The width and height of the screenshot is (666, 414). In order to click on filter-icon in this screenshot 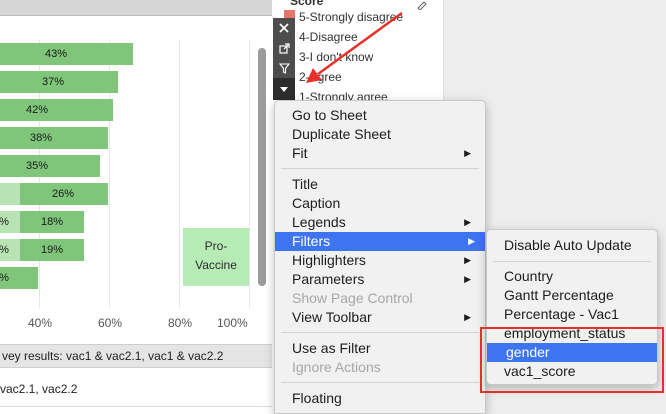, I will do `click(284, 68)`.